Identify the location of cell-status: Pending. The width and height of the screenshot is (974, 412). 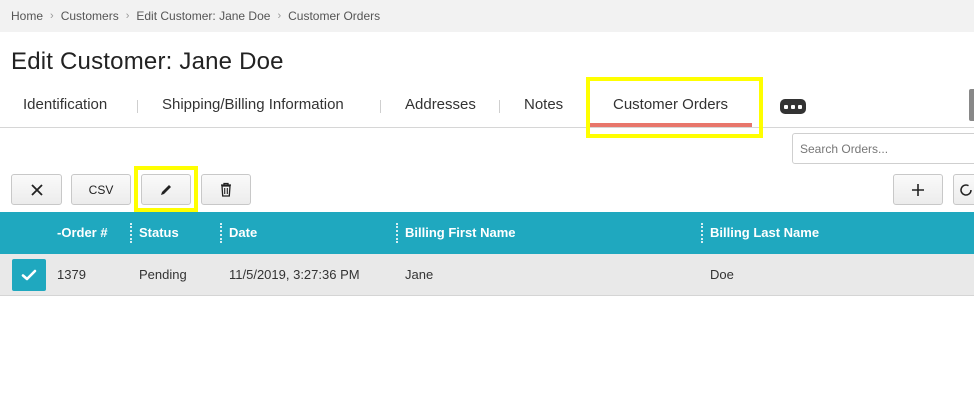
(163, 274).